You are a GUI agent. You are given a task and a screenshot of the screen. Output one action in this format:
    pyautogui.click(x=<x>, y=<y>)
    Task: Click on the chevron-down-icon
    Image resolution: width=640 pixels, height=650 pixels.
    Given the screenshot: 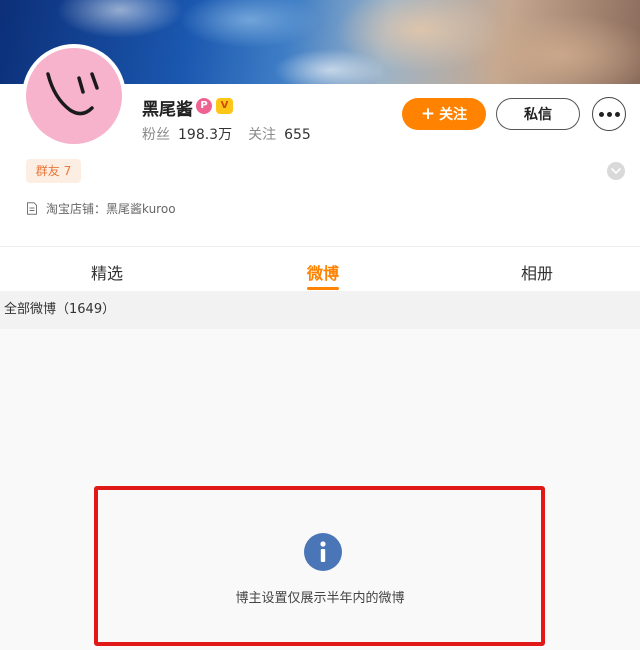 What is the action you would take?
    pyautogui.click(x=616, y=171)
    